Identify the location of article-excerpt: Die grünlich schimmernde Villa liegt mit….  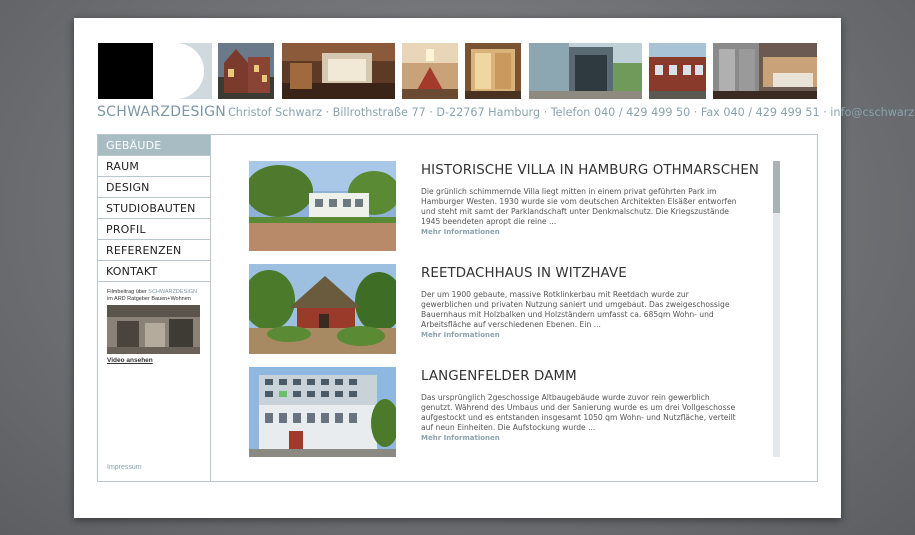
(581, 212).